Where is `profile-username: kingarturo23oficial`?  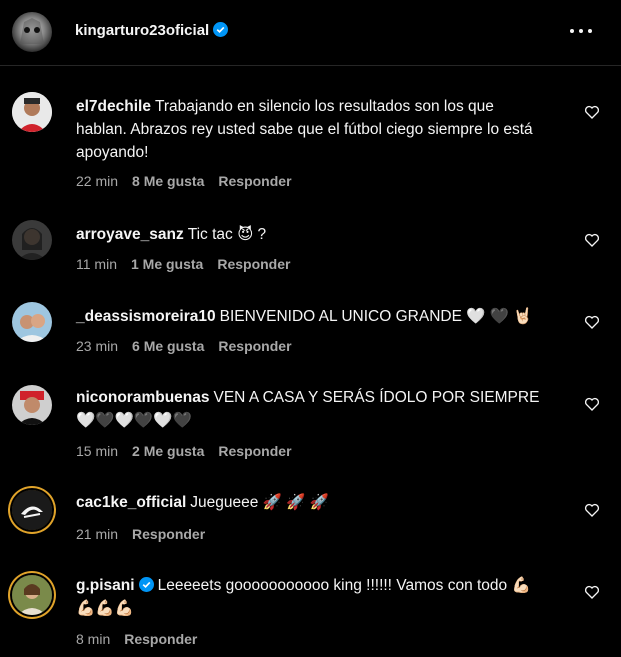 profile-username: kingarturo23oficial is located at coordinates (152, 30).